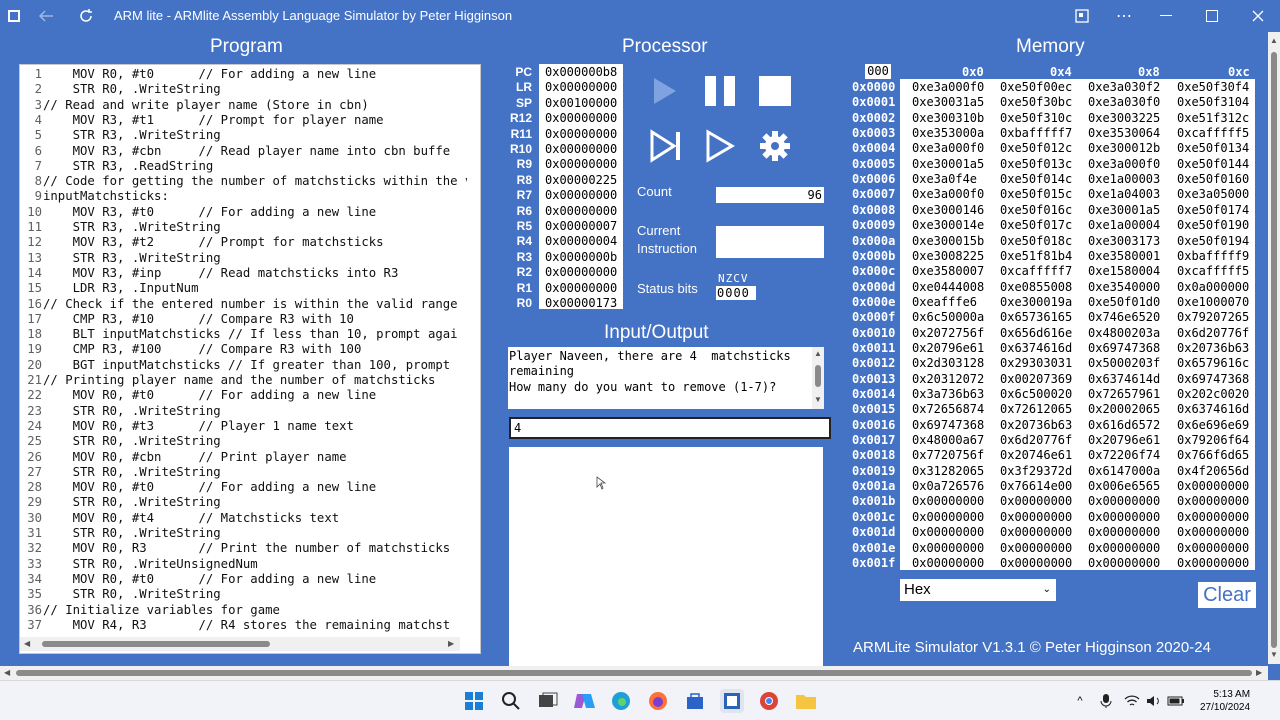  I want to click on battery-icon, so click(1176, 701).